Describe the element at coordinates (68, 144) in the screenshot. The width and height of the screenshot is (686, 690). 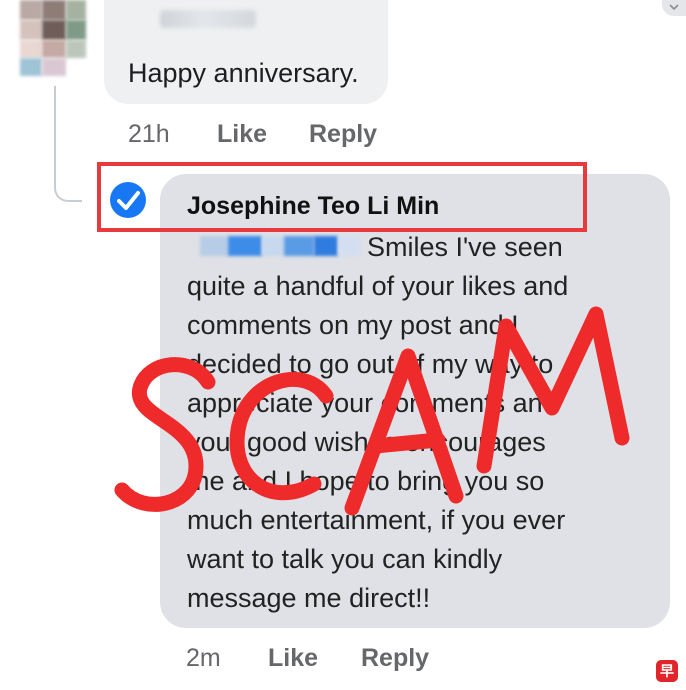
I see `thread-connector` at that location.